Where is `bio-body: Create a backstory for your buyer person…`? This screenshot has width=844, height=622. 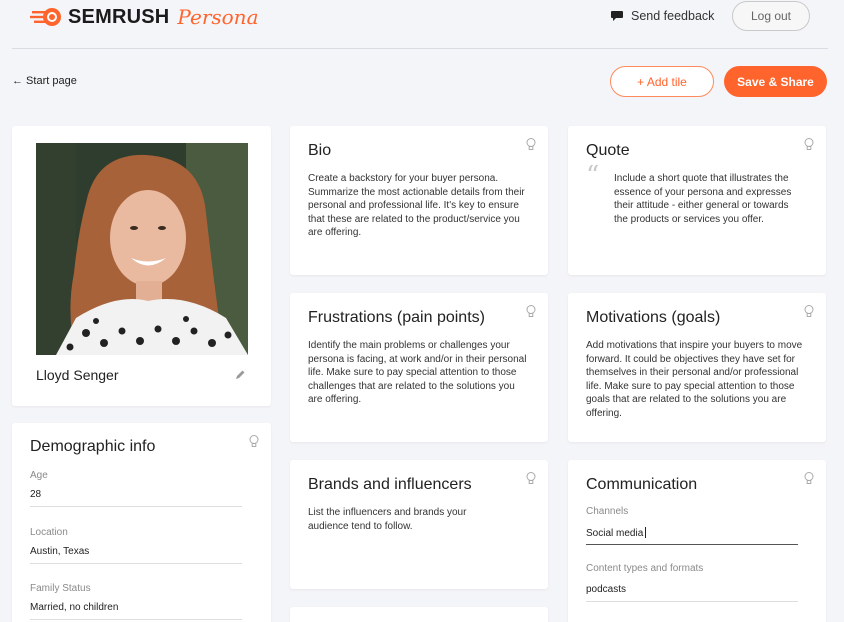 bio-body: Create a backstory for your buyer person… is located at coordinates (416, 205).